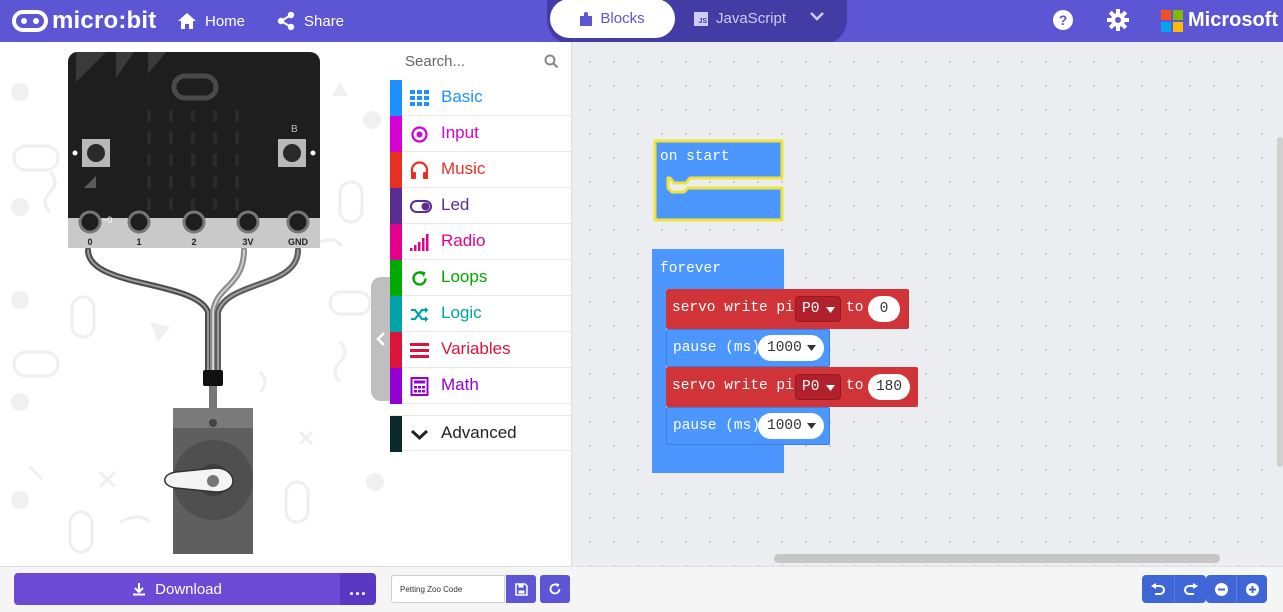 The image size is (1283, 612). I want to click on signal-bars-icon, so click(419, 242).